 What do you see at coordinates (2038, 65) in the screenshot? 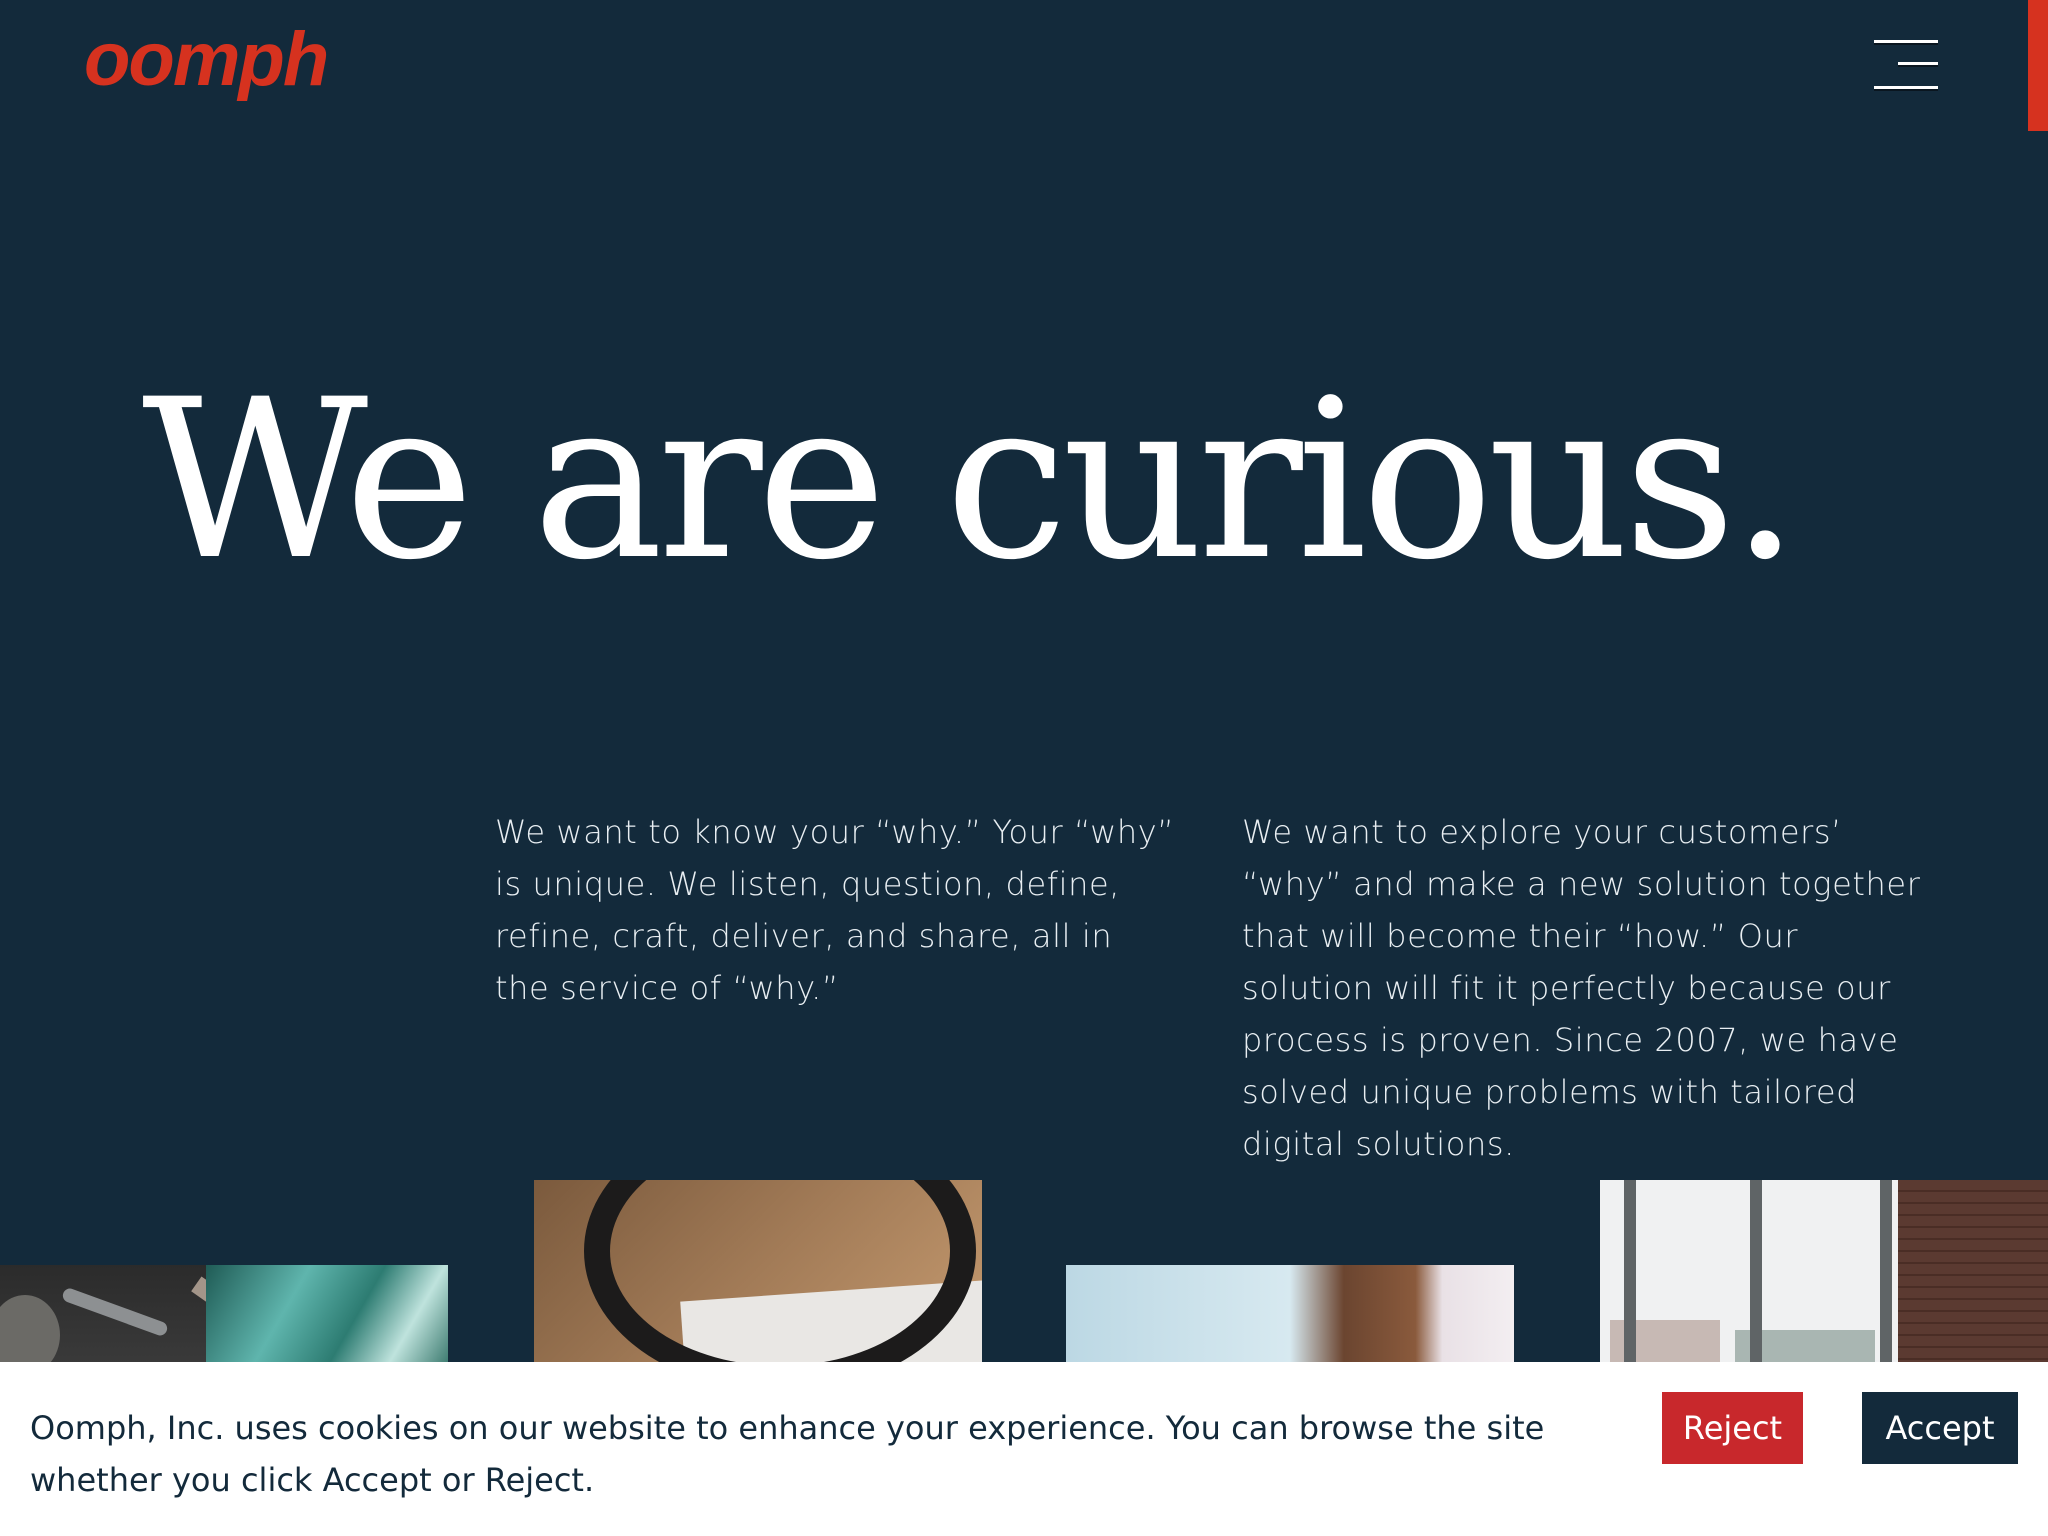
I see `edge-accent-tab` at bounding box center [2038, 65].